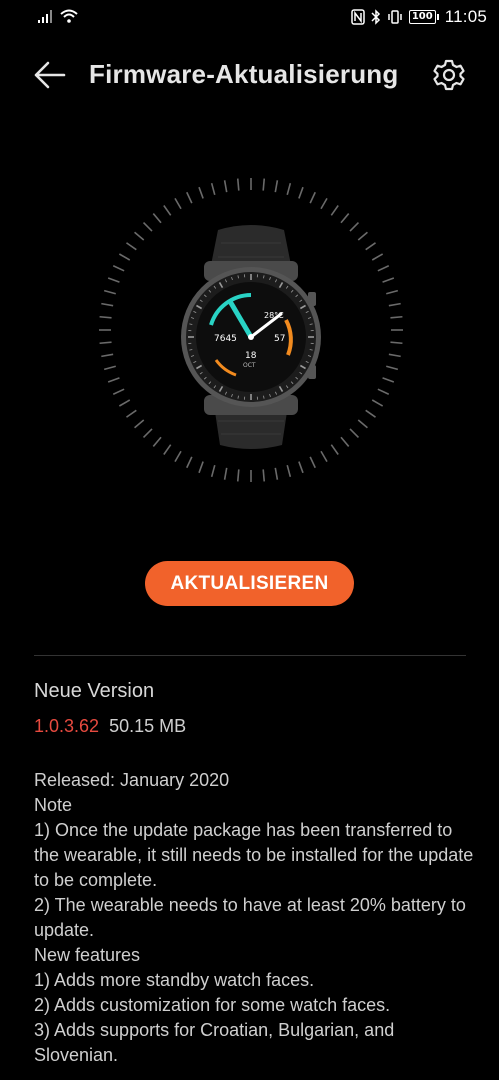 Image resolution: width=499 pixels, height=1080 pixels. Describe the element at coordinates (279, 339) in the screenshot. I see `watch-heart-rate: 57` at that location.